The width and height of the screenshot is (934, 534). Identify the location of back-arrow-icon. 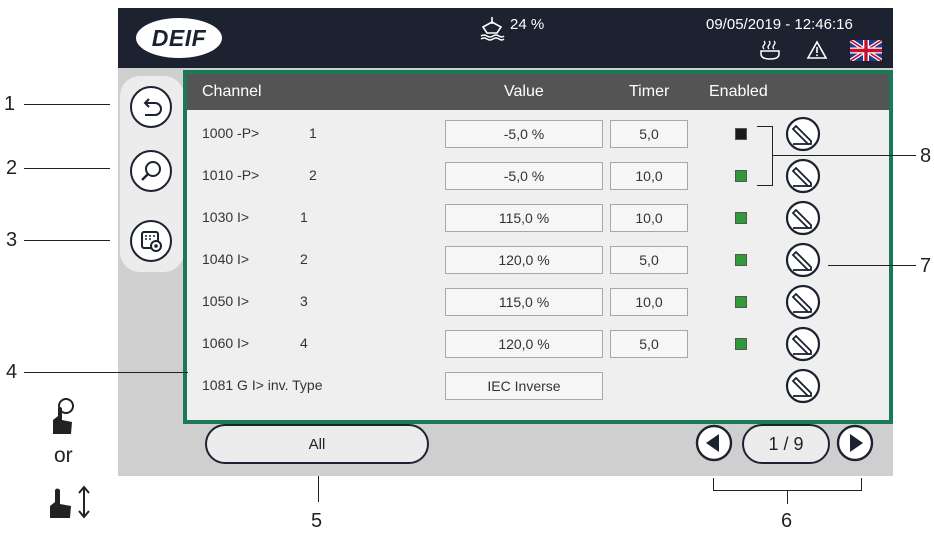
(152, 107).